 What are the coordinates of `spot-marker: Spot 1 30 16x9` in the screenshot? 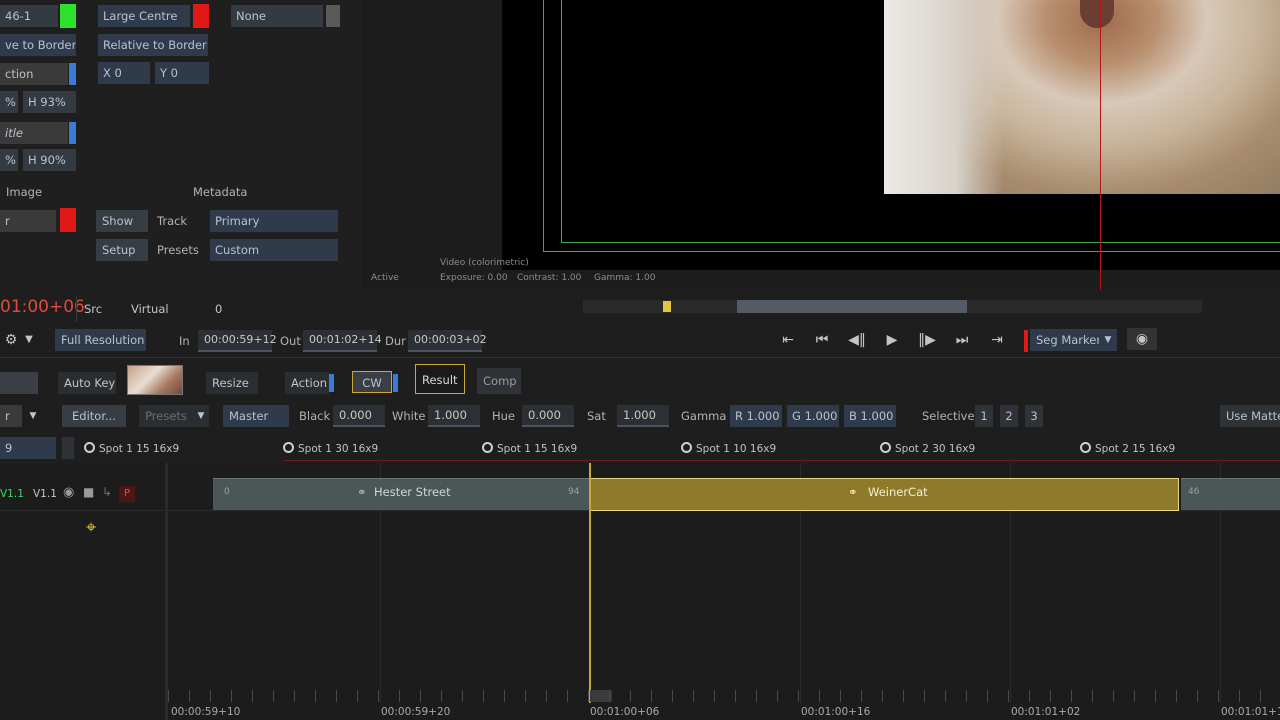 It's located at (330, 448).